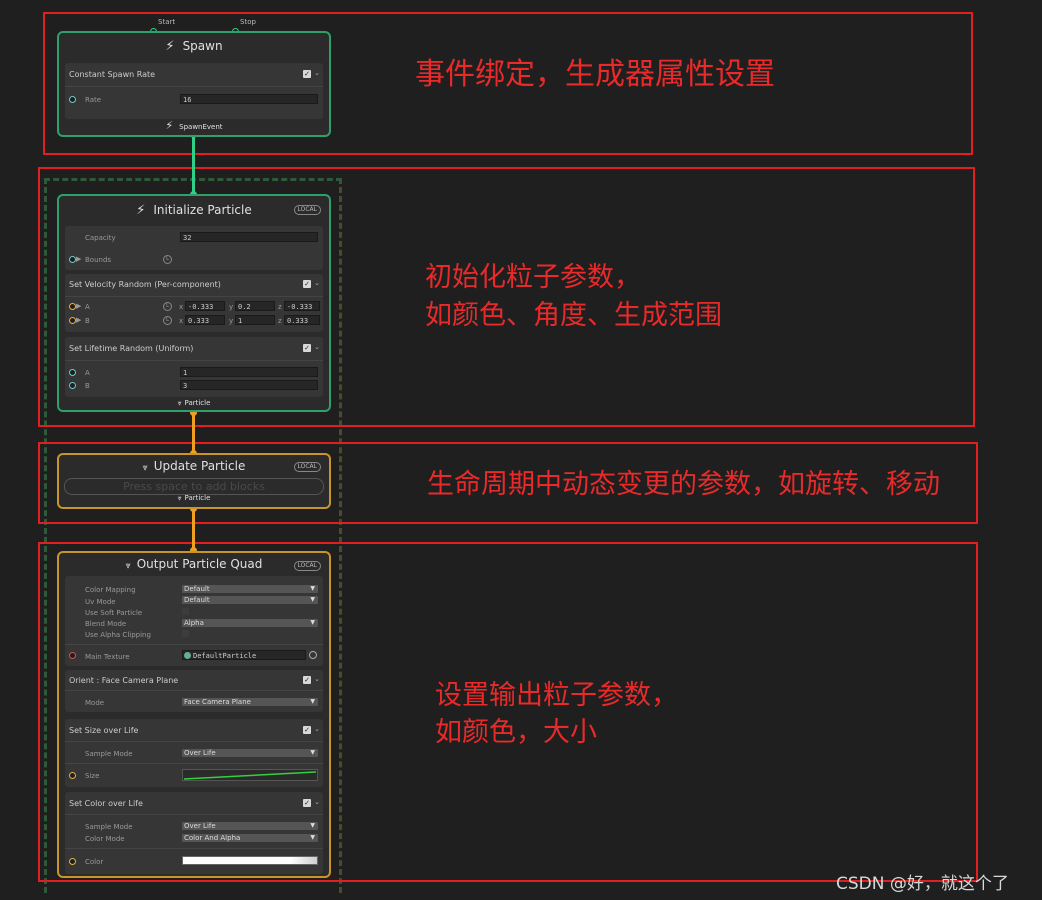  Describe the element at coordinates (250, 589) in the screenshot. I see `color-mapping-dropdown: Default ▼` at that location.